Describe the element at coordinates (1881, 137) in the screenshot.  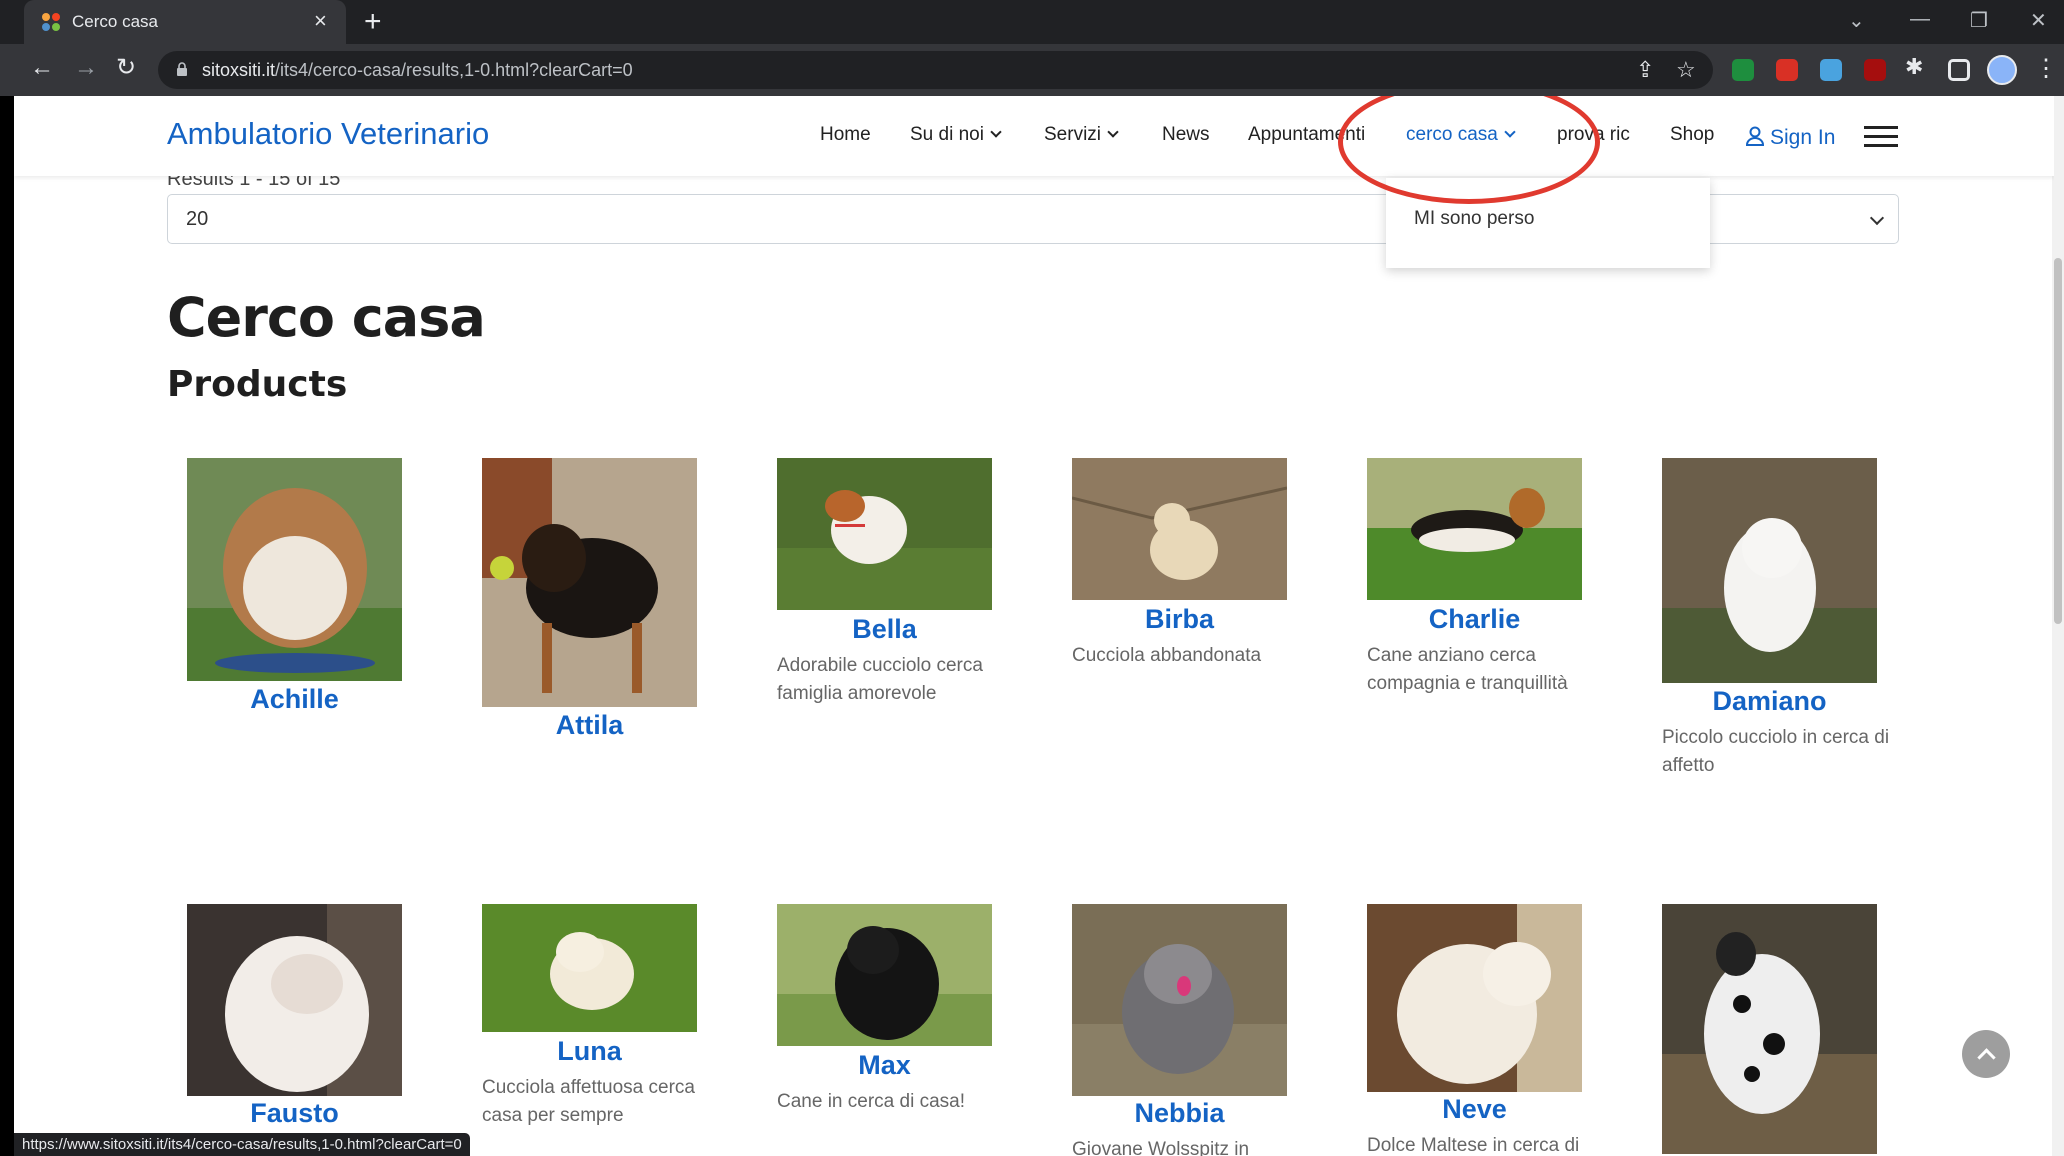
I see `hamburger-menu-icon` at that location.